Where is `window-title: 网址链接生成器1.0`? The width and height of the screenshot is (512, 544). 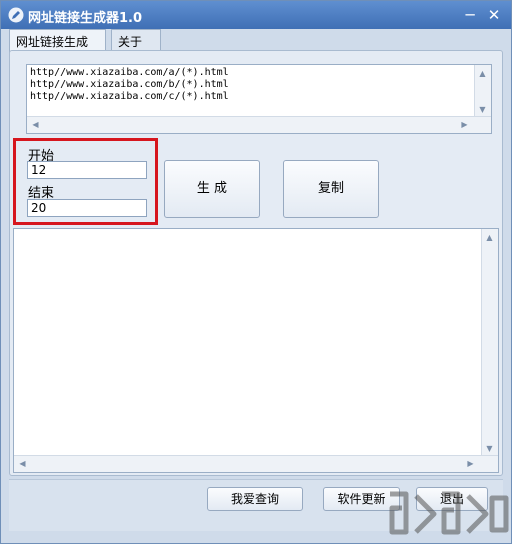 window-title: 网址链接生成器1.0 is located at coordinates (85, 18).